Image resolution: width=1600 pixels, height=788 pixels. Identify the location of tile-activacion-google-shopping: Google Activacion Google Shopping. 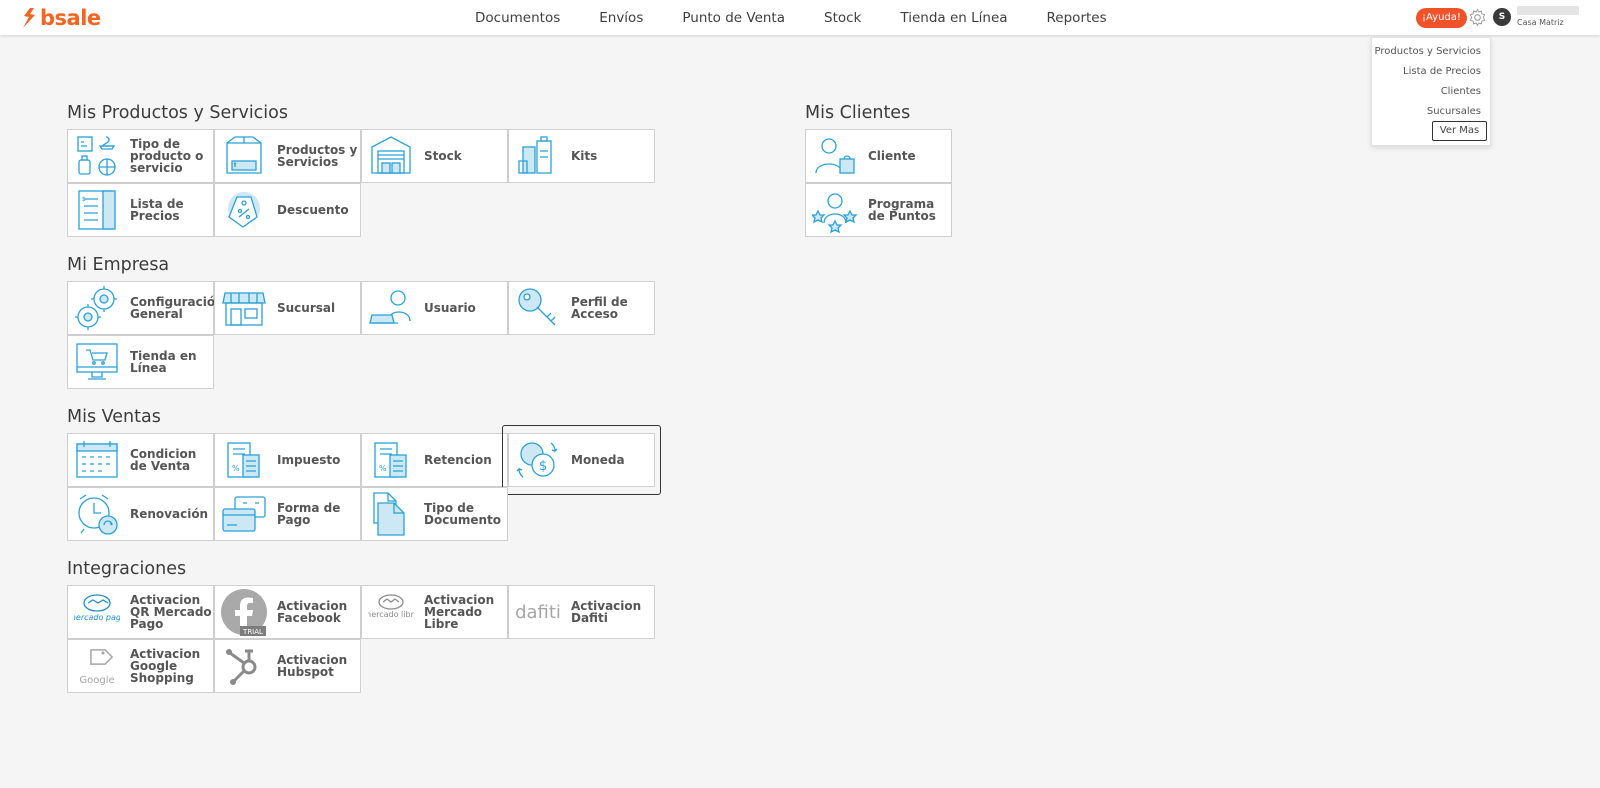
(140, 666).